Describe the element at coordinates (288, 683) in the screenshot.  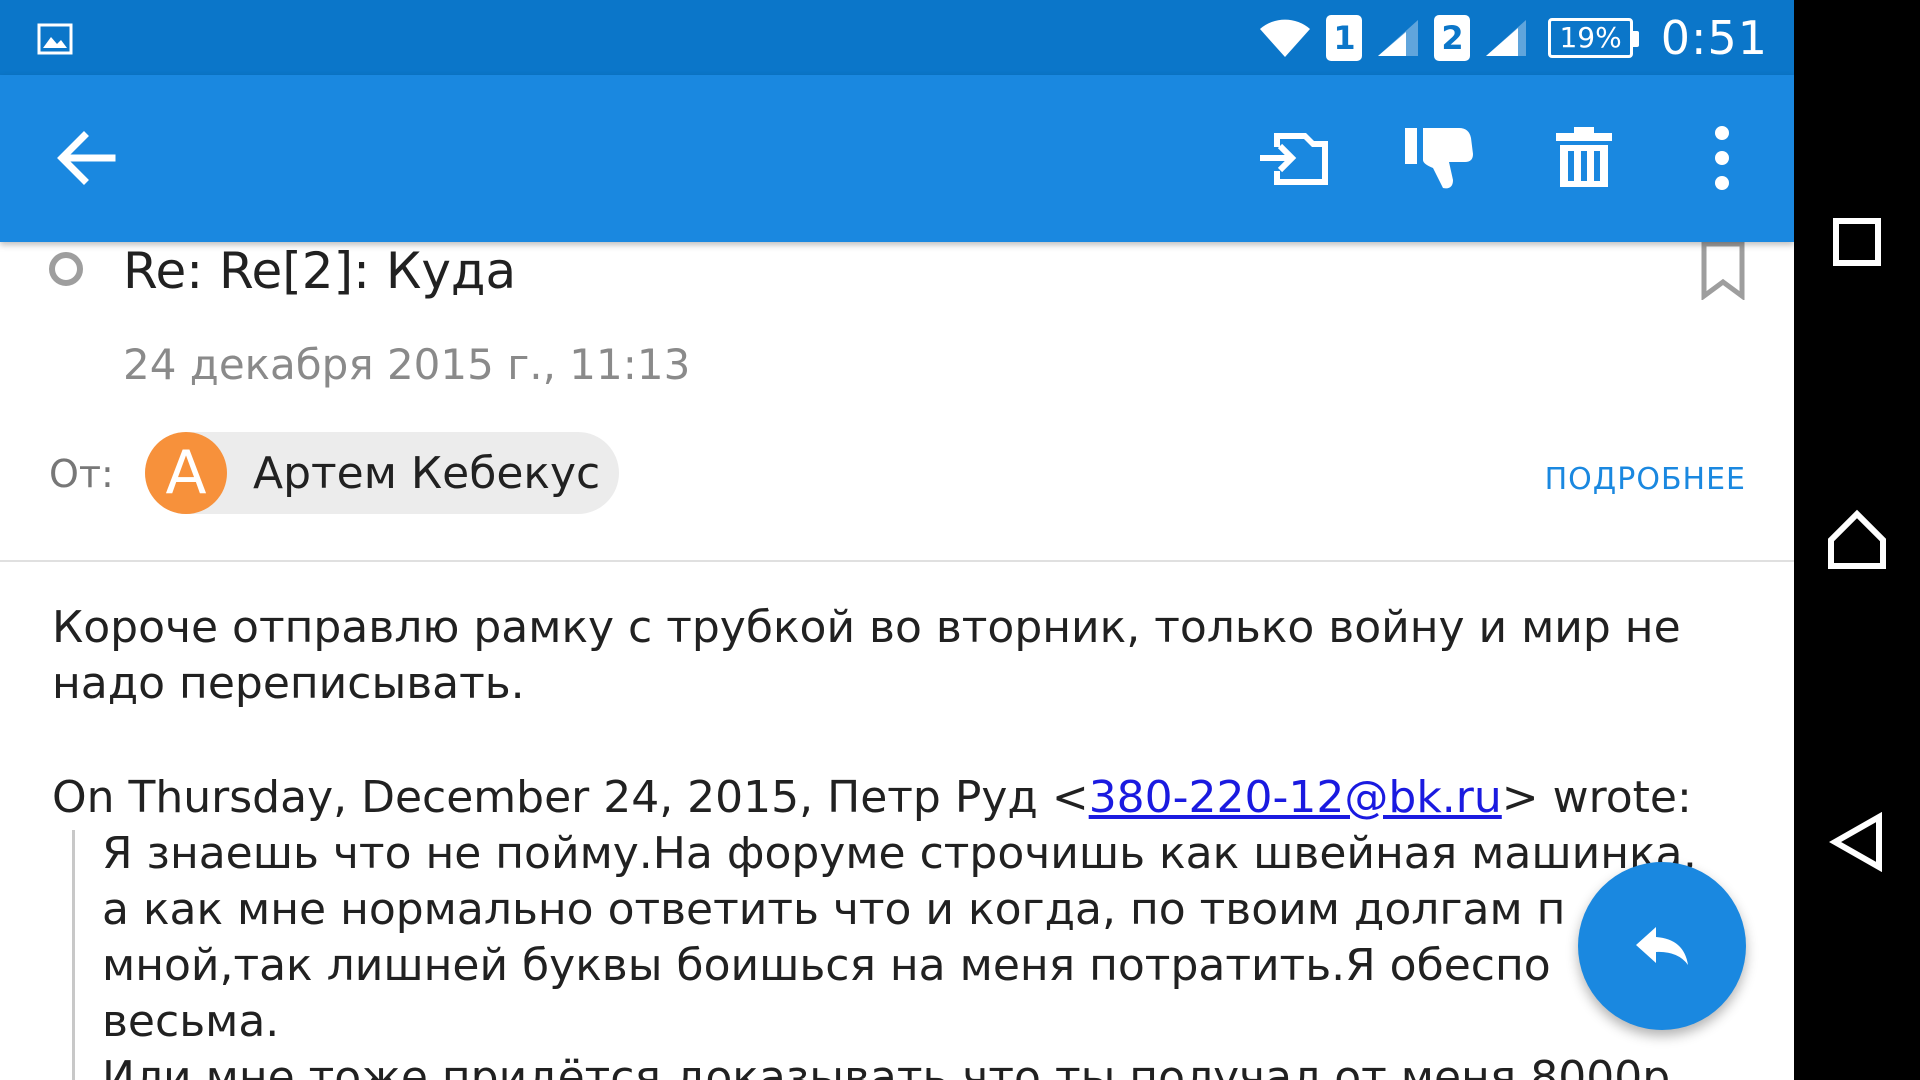
I see `body-line: надо переписывать.` at that location.